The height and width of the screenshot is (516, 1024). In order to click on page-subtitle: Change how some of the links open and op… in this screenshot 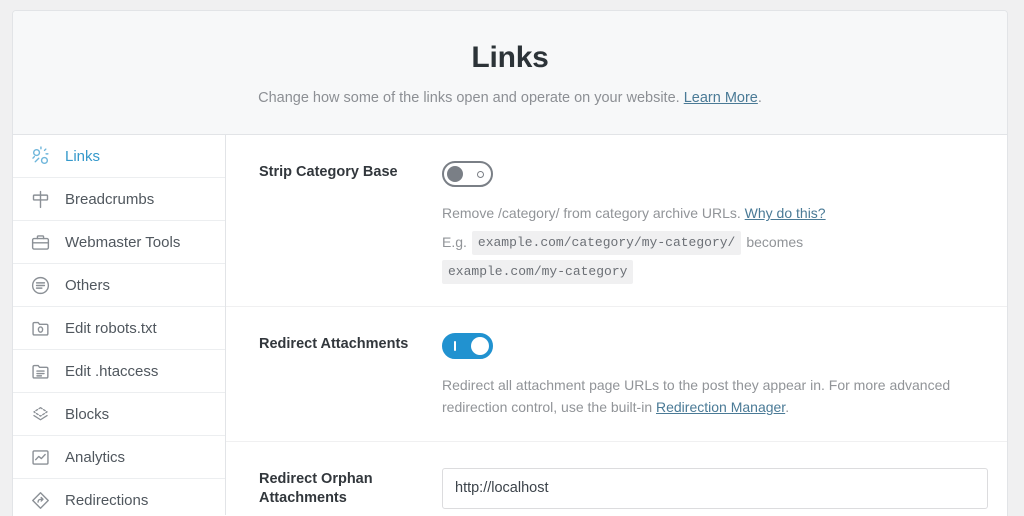, I will do `click(510, 98)`.